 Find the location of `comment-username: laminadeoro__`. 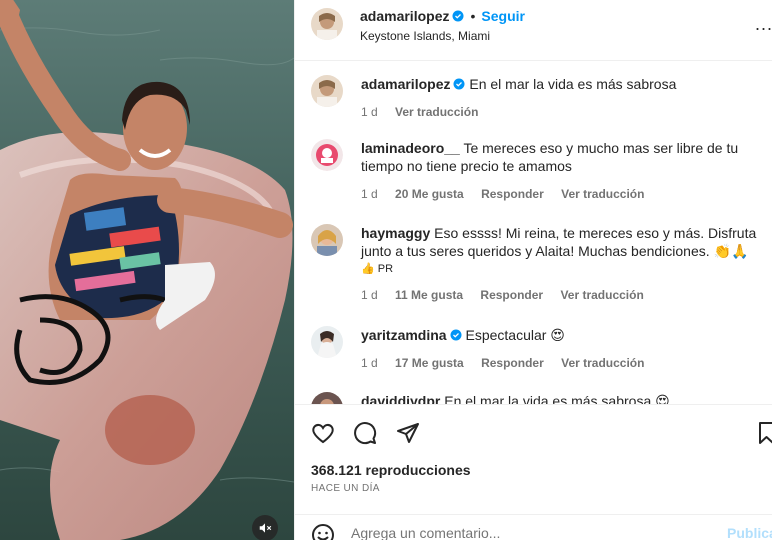

comment-username: laminadeoro__ is located at coordinates (410, 148).